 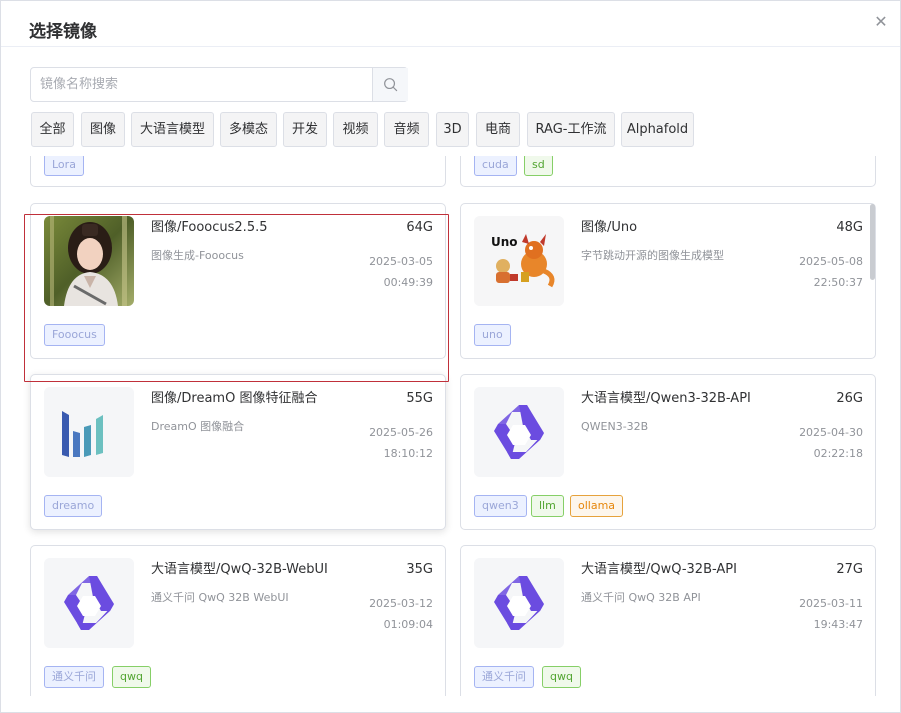 I want to click on image-description: QWEN3-32B, so click(x=615, y=426).